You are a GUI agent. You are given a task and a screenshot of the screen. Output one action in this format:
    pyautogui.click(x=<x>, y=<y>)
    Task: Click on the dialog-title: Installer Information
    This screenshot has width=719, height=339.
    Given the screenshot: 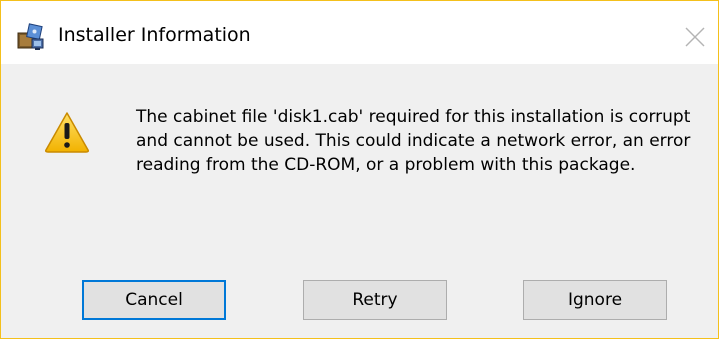 What is the action you would take?
    pyautogui.click(x=154, y=35)
    